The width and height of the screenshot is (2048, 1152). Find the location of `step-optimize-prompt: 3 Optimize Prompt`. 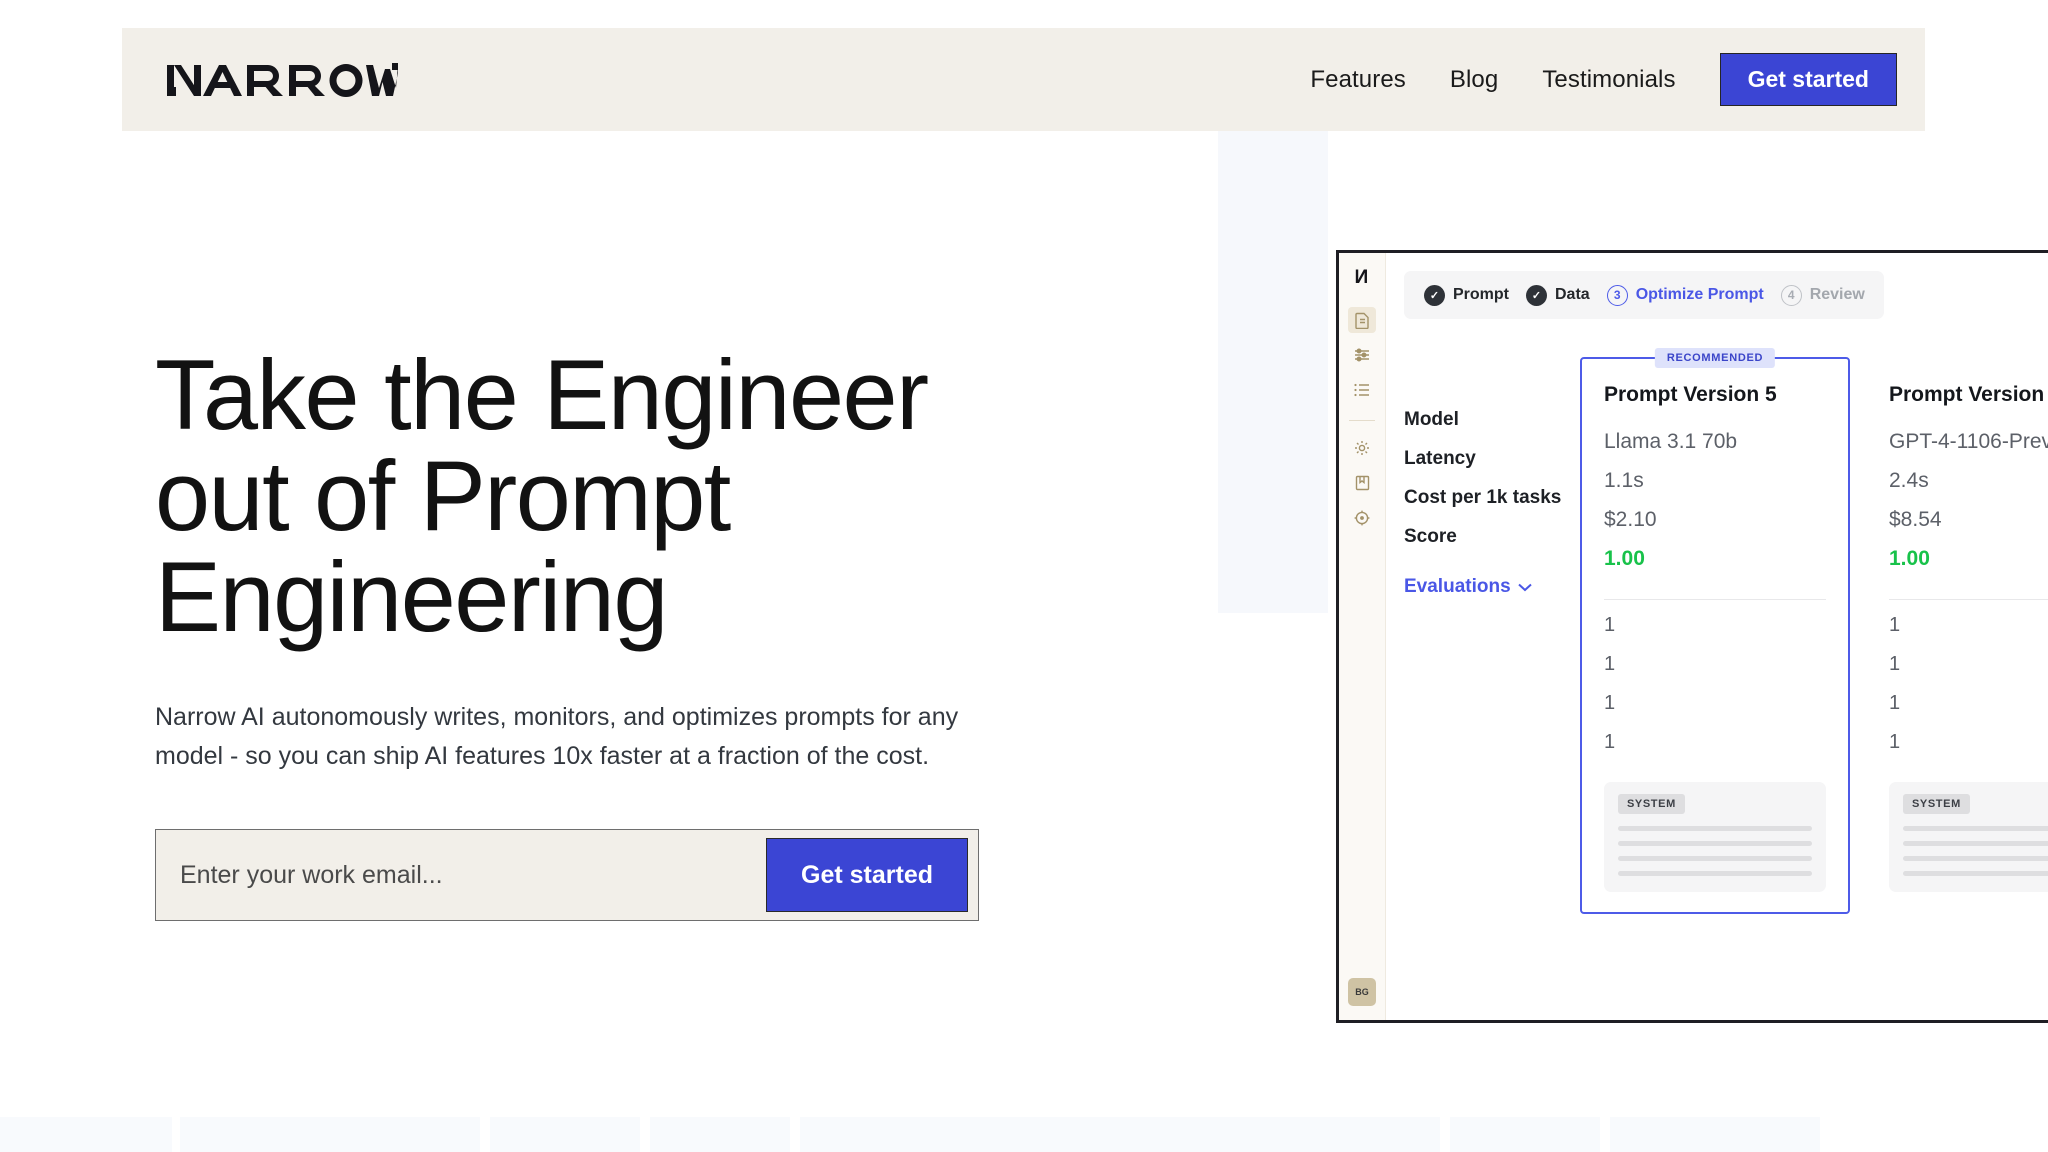

step-optimize-prompt: 3 Optimize Prompt is located at coordinates (1685, 295).